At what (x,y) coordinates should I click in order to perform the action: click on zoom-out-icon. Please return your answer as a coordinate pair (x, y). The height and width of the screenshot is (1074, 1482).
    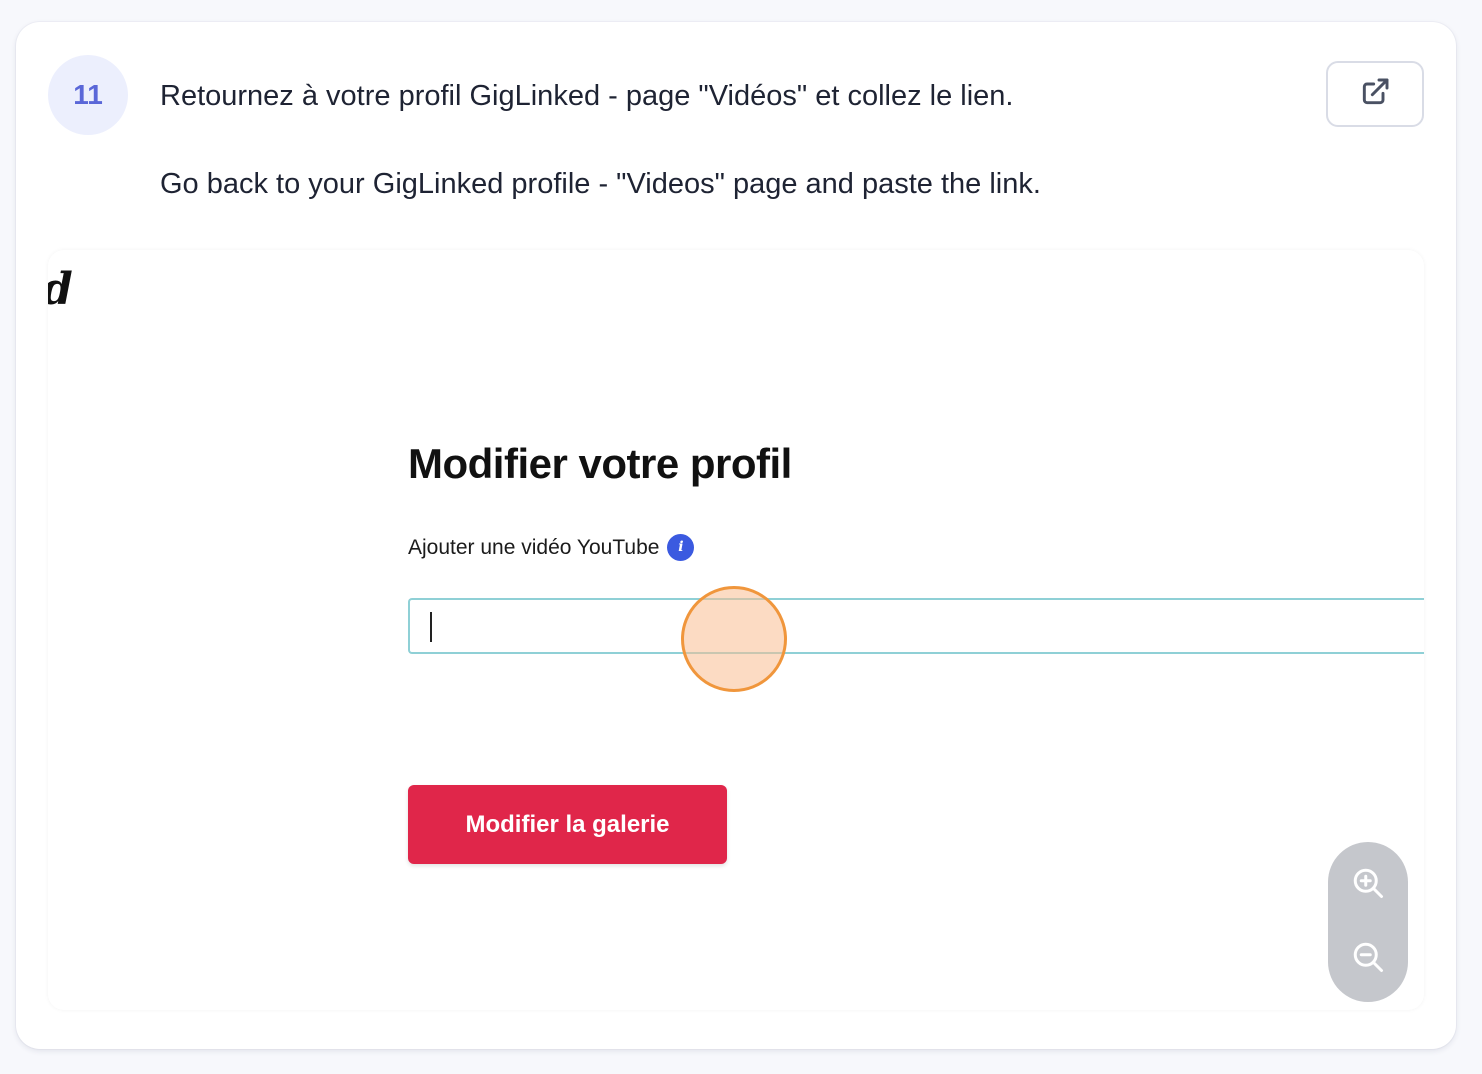
    Looking at the image, I should click on (1368, 959).